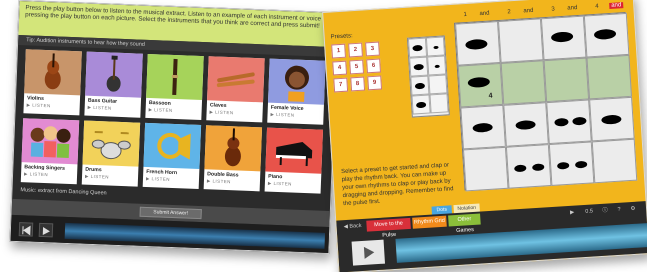  Describe the element at coordinates (93, 170) in the screenshot. I see `tile-label: Drums` at that location.